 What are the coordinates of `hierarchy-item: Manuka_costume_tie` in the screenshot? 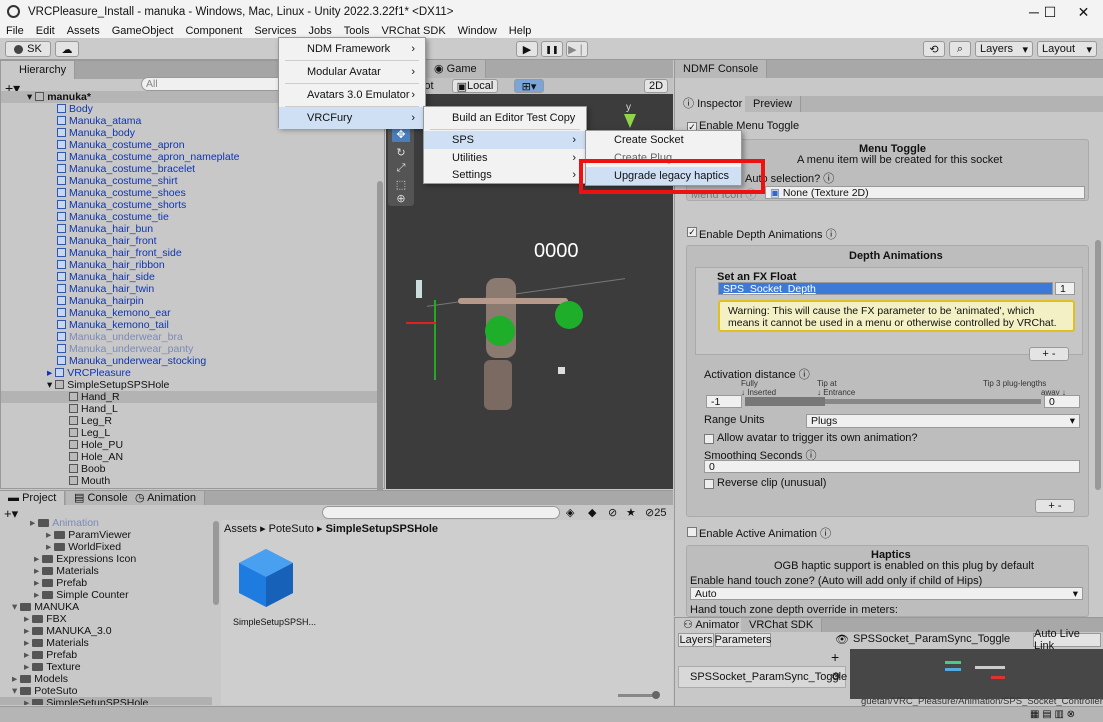 It's located at (113, 217).